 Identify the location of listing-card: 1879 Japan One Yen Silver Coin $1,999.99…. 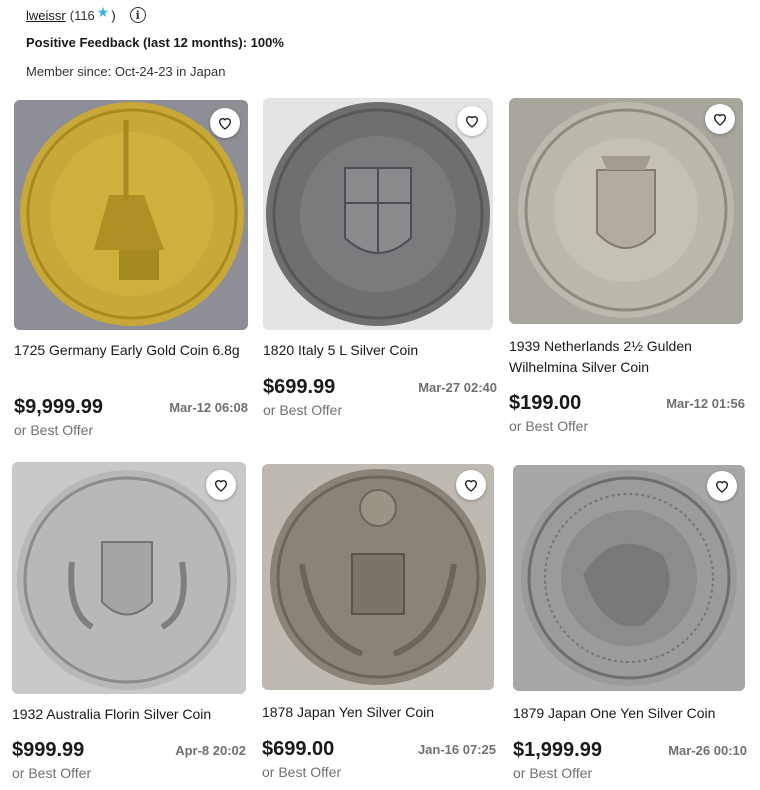
(631, 626).